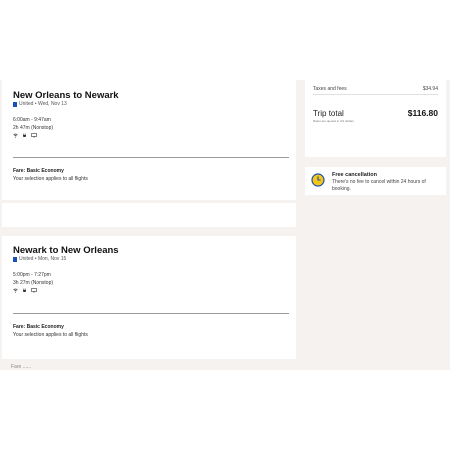 The height and width of the screenshot is (450, 450). Describe the element at coordinates (50, 335) in the screenshot. I see `return-fare-note: Your selection applies to all flights` at that location.